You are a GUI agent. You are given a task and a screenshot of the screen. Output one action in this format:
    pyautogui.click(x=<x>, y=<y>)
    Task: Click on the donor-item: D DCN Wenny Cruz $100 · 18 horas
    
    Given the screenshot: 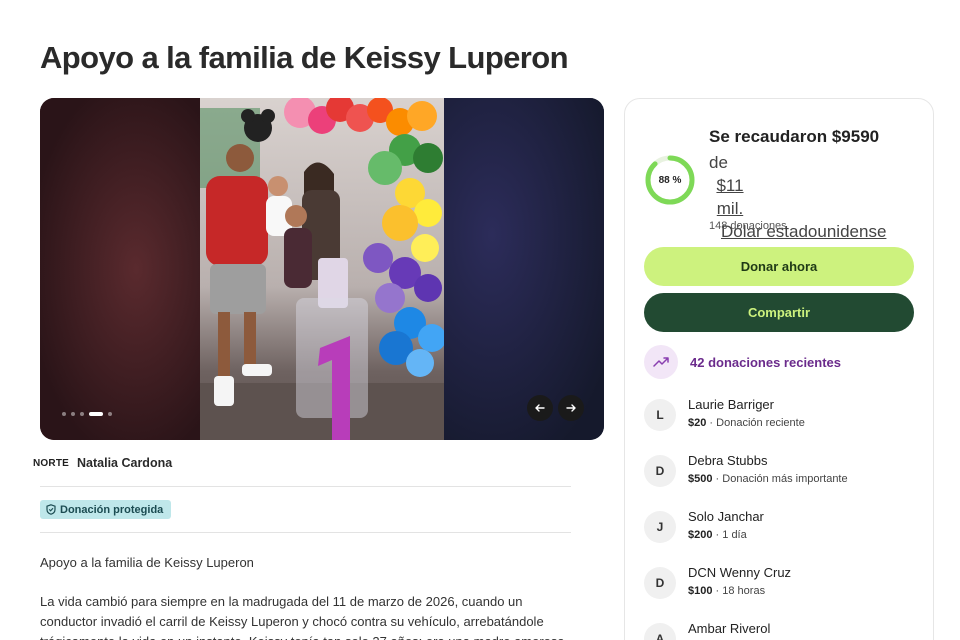 What is the action you would take?
    pyautogui.click(x=717, y=582)
    